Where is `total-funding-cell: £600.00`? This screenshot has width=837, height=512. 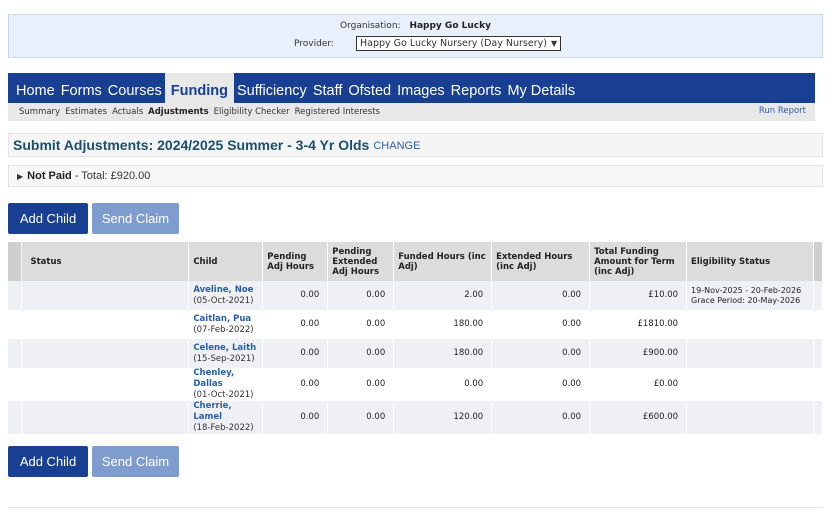
total-funding-cell: £600.00 is located at coordinates (638, 417).